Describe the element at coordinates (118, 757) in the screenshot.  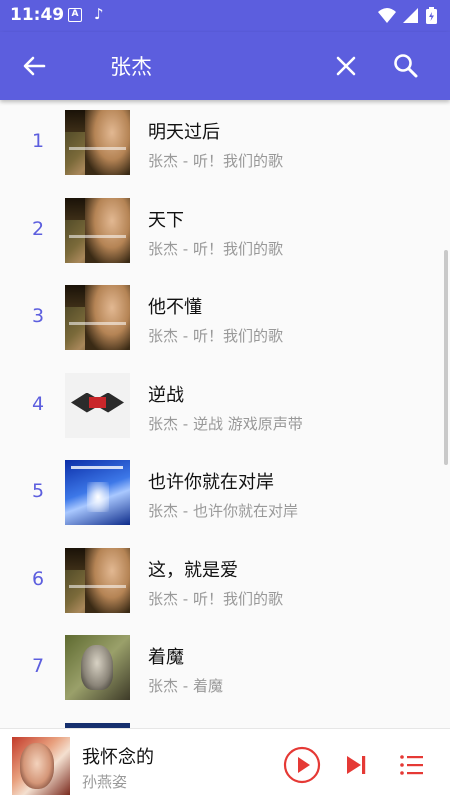
I see `now-playing-title: 我怀念的` at that location.